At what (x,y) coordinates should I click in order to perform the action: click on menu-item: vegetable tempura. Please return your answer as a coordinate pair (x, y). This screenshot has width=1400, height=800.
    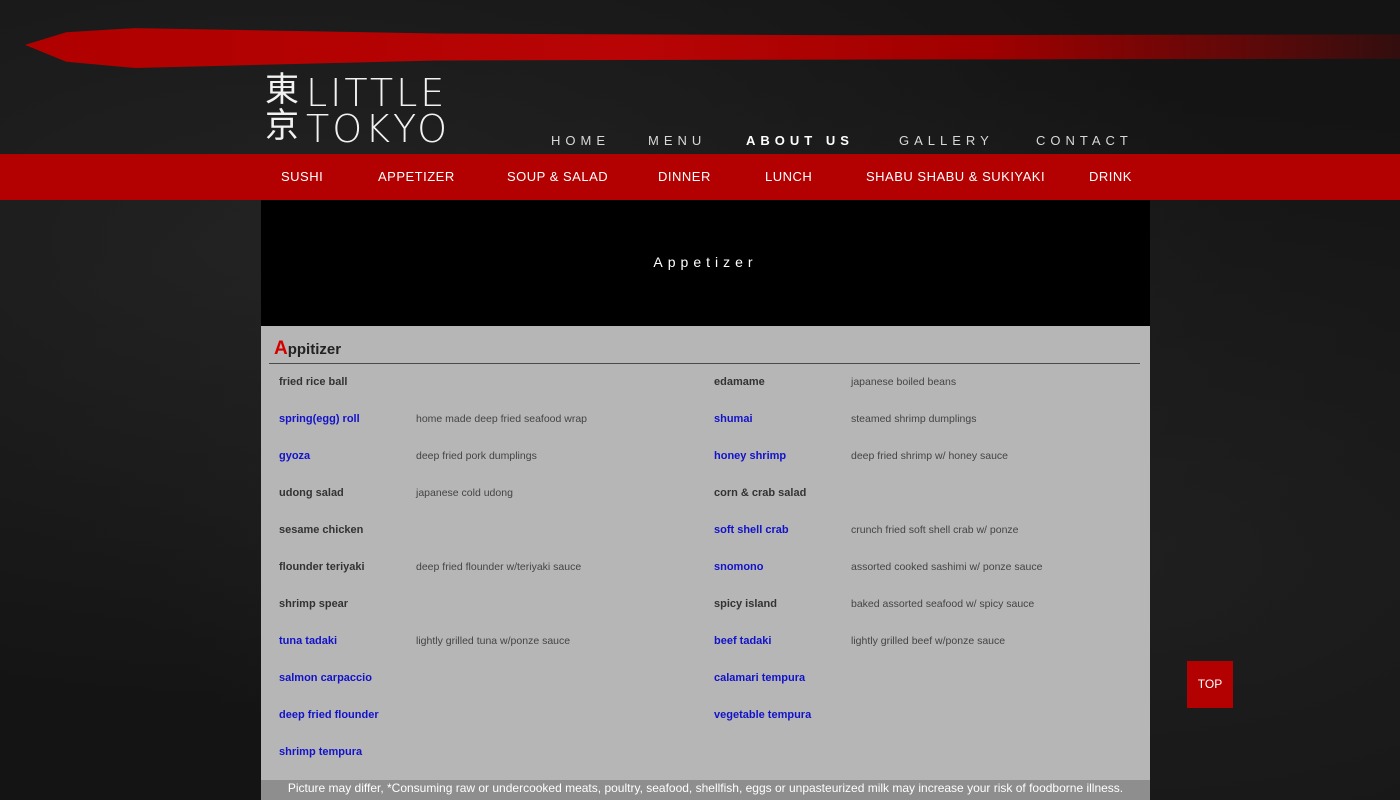
    Looking at the image, I should click on (929, 727).